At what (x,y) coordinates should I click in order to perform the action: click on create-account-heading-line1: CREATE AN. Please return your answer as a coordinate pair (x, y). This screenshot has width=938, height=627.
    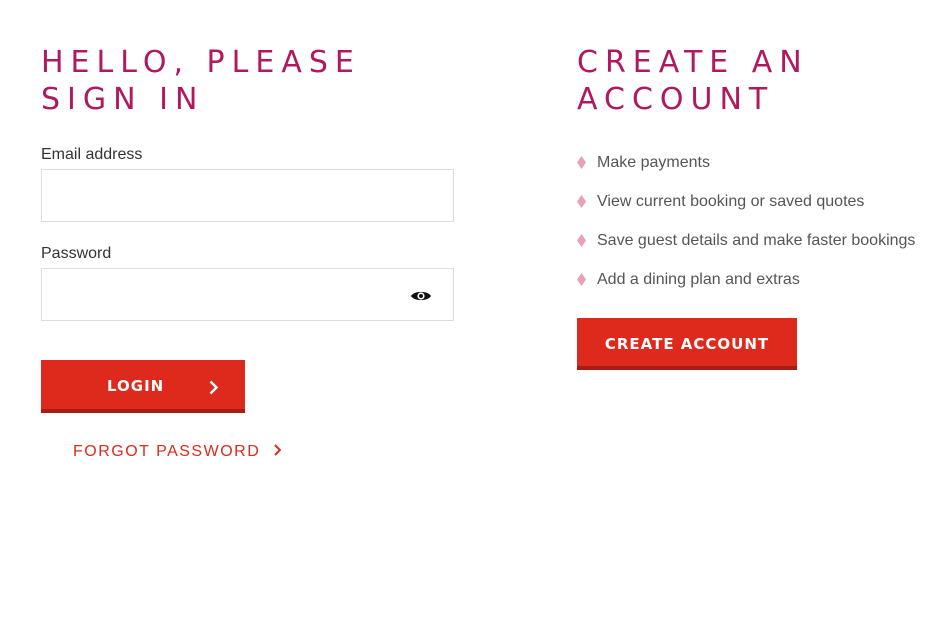
    Looking at the image, I should click on (693, 62).